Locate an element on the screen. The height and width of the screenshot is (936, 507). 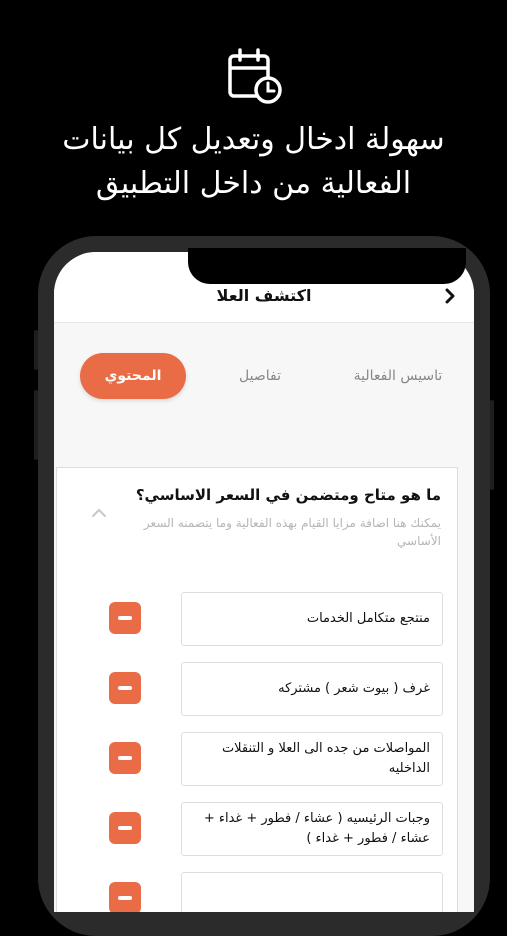
tab-content: المحتوي is located at coordinates (133, 376).